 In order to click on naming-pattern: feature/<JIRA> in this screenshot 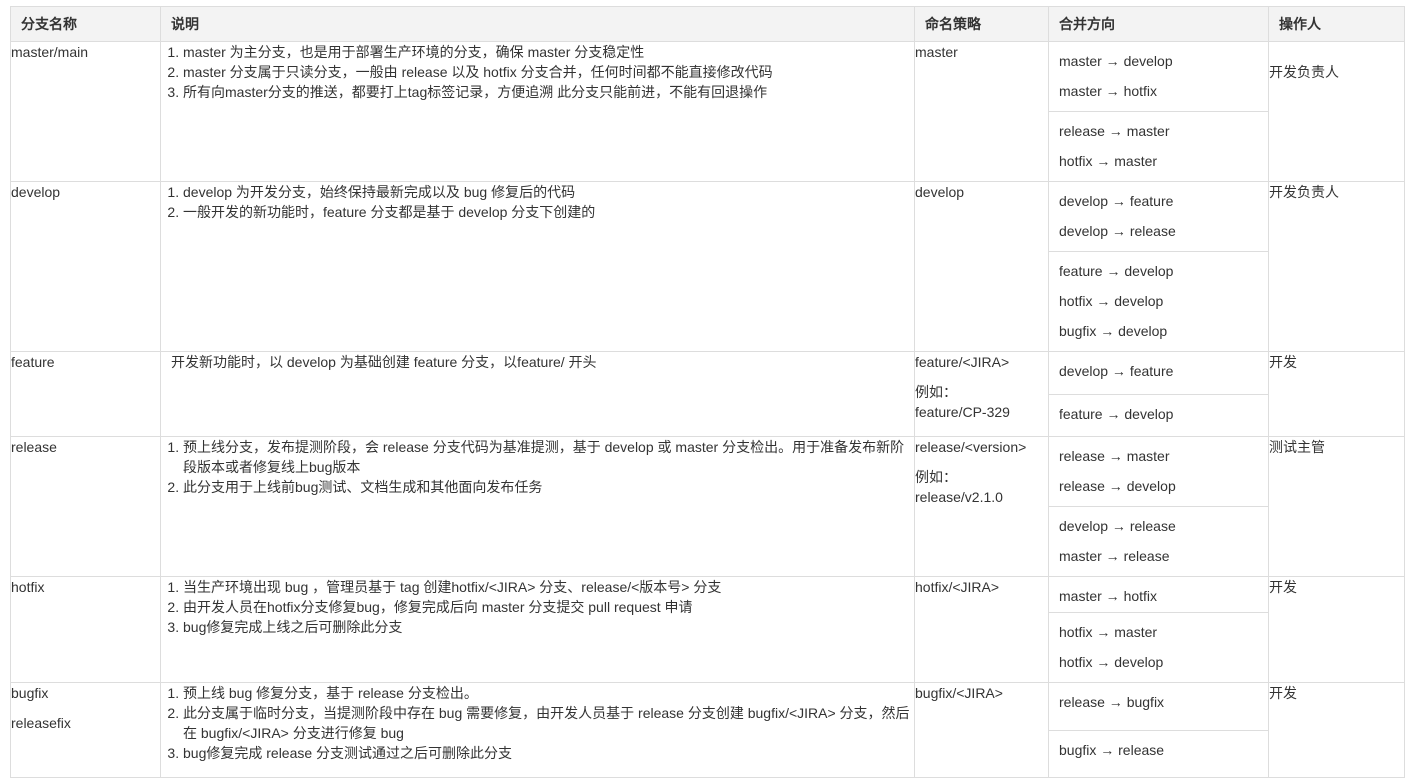, I will do `click(962, 362)`.